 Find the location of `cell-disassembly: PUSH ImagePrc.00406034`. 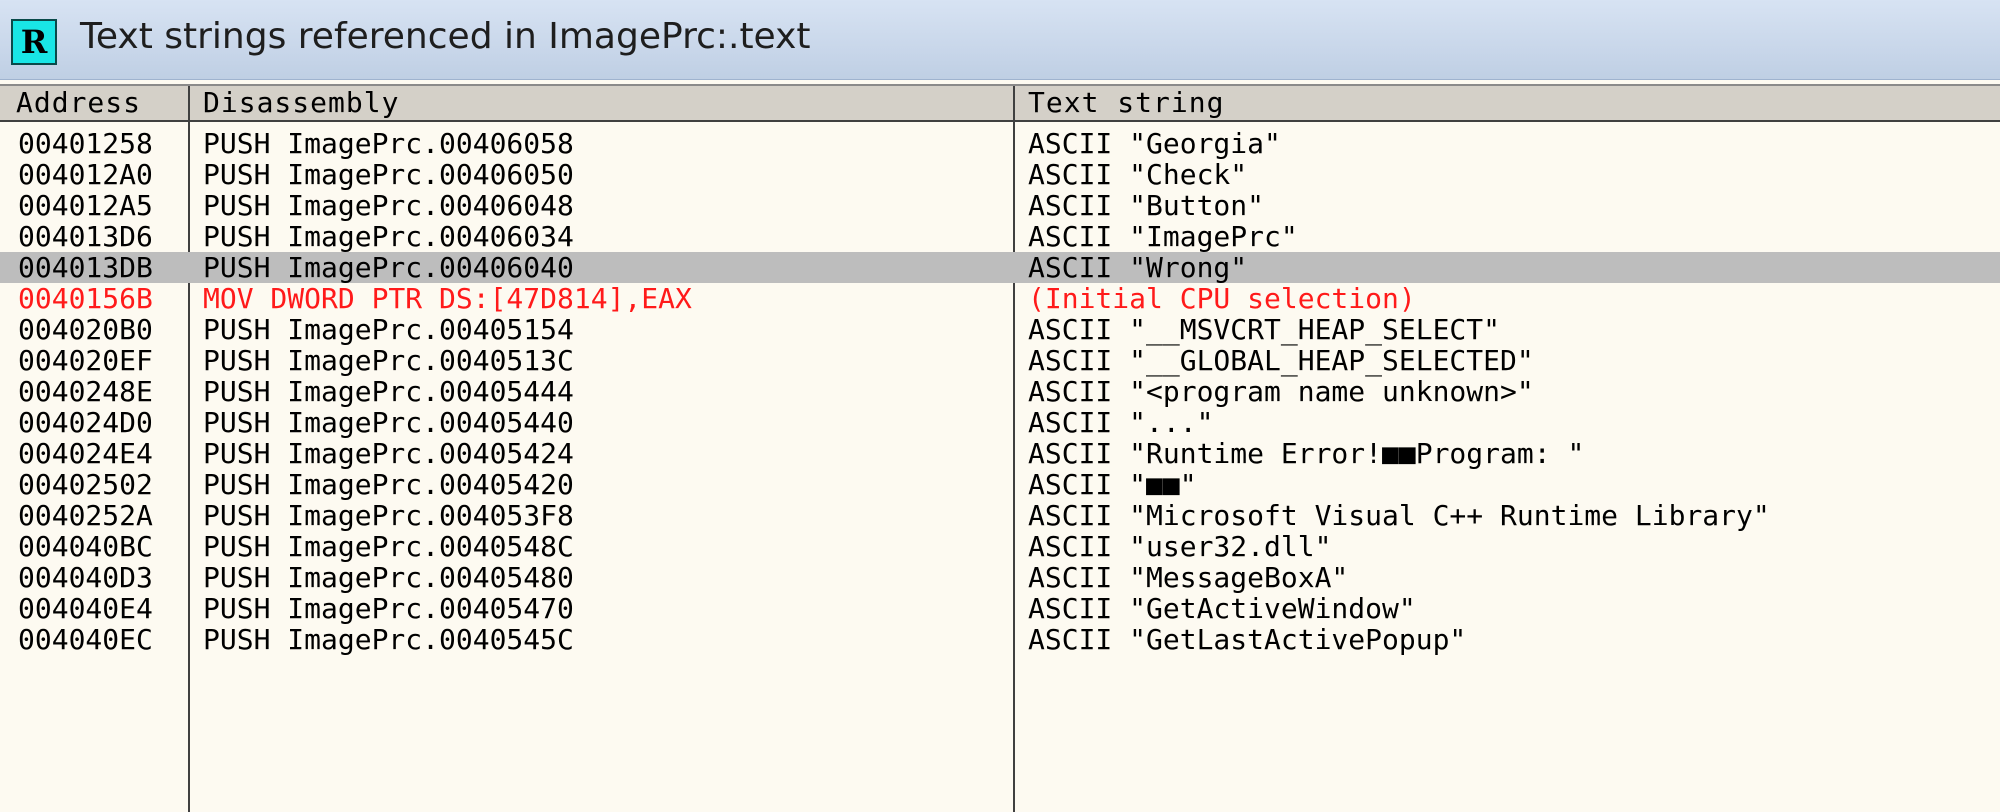

cell-disassembly: PUSH ImagePrc.00406034 is located at coordinates (388, 236).